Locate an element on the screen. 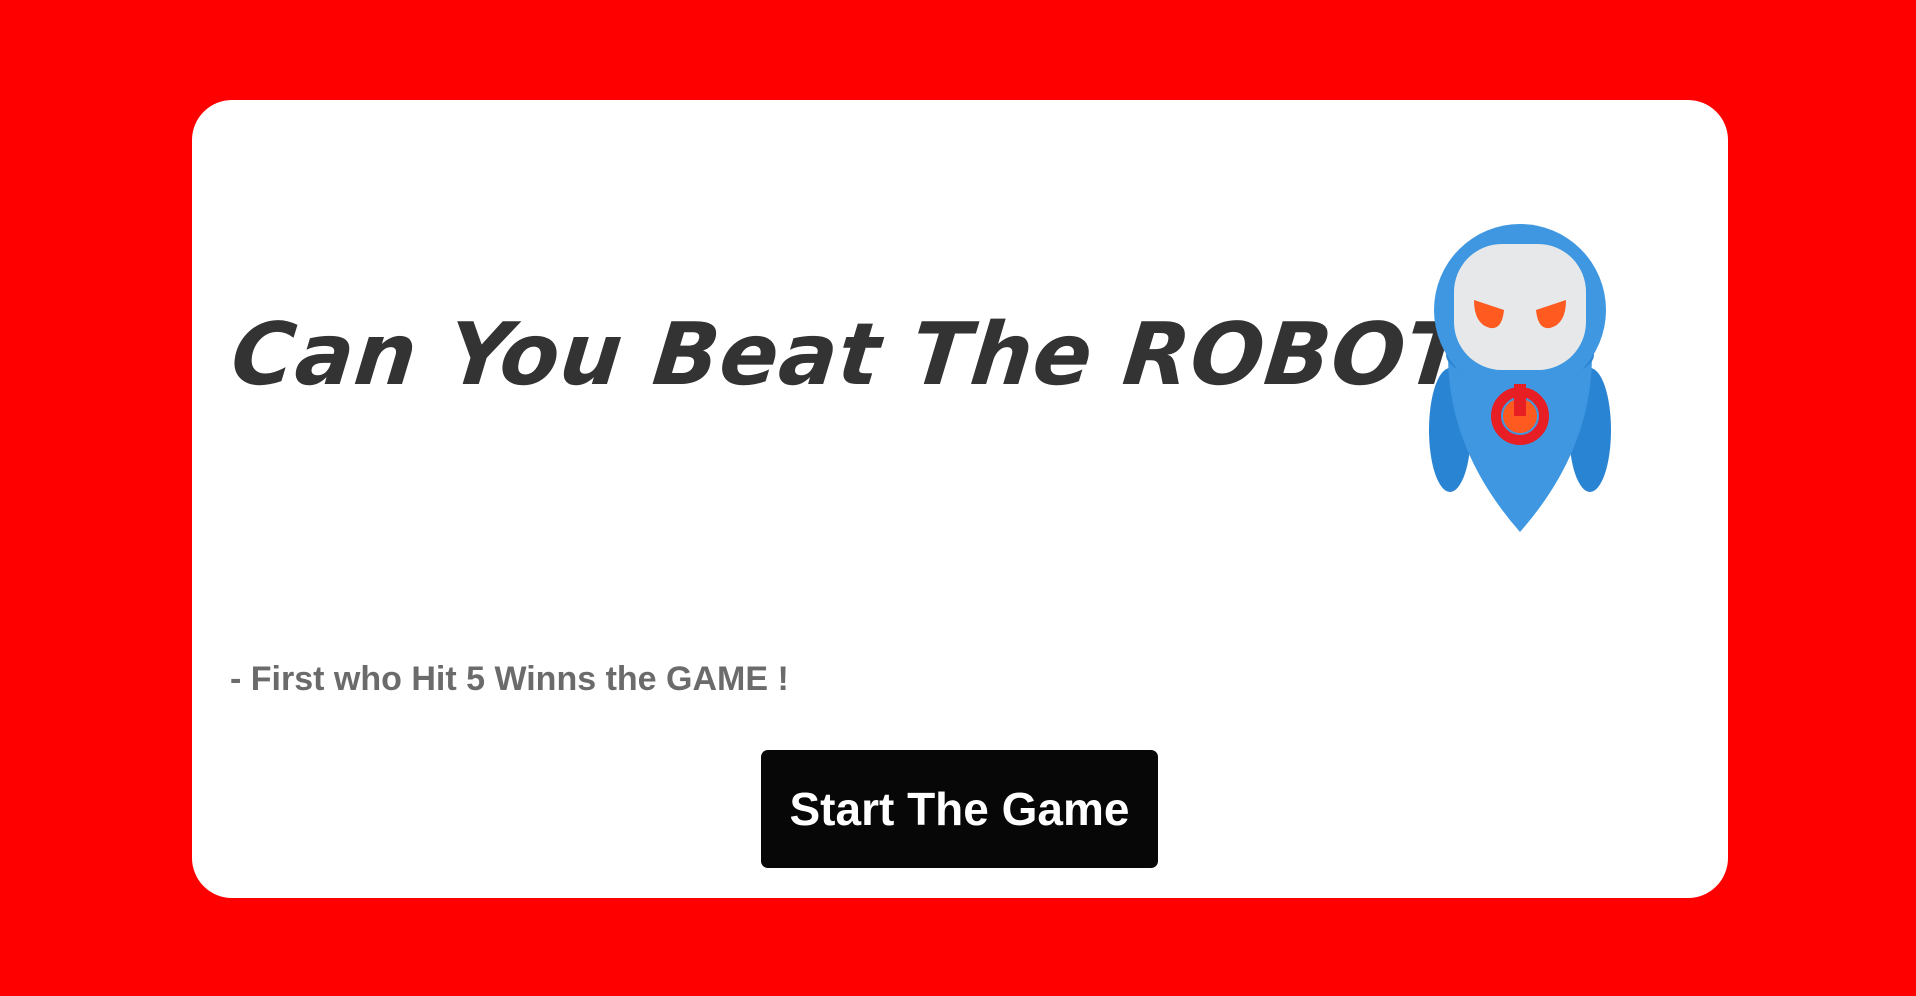  start-game-button: Start The Game is located at coordinates (959, 809).